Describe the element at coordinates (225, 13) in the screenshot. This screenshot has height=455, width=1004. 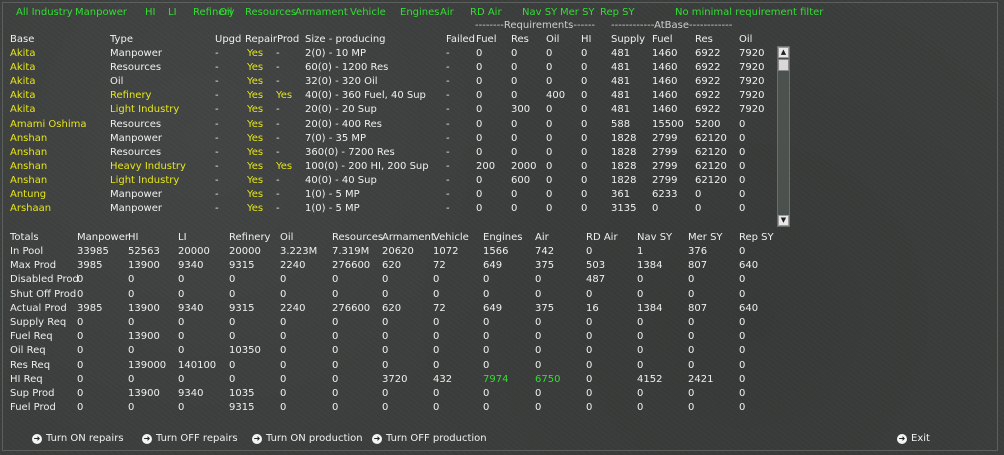
I see `filter-oil: Oil` at that location.